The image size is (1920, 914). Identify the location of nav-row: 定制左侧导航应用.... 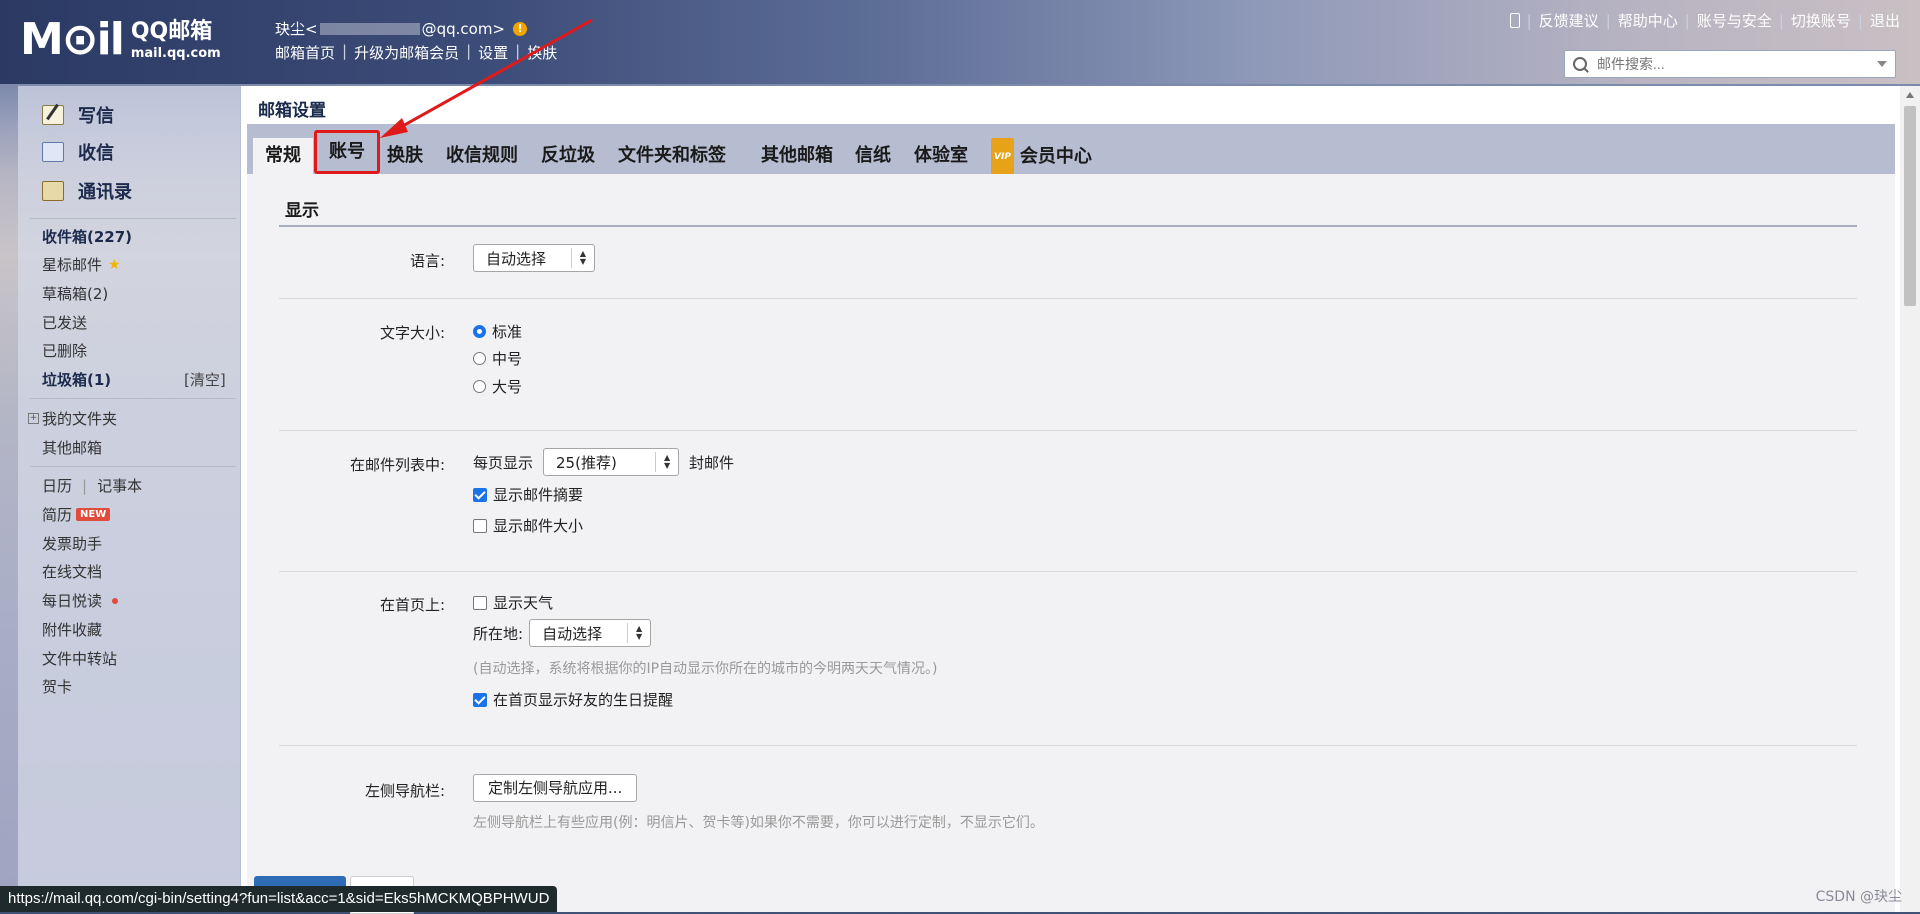
(555, 788).